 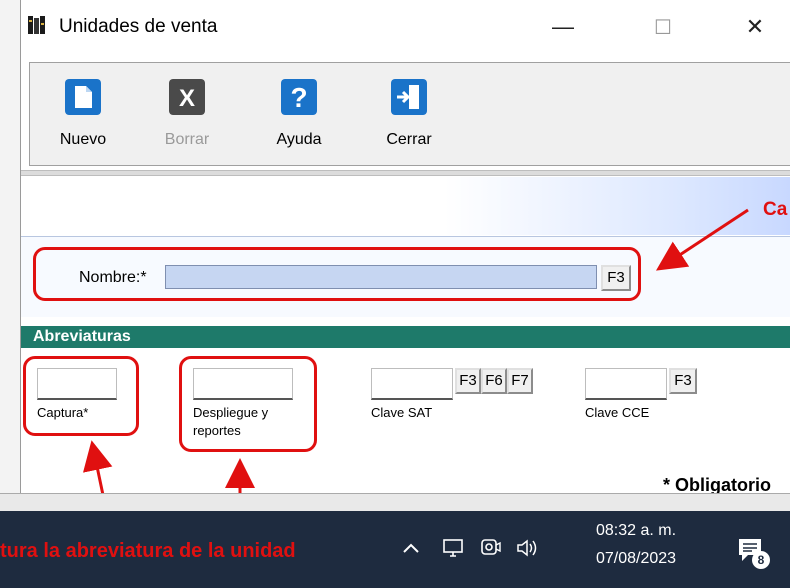 What do you see at coordinates (231, 412) in the screenshot?
I see `despliegue-label-1: Despliegue y` at bounding box center [231, 412].